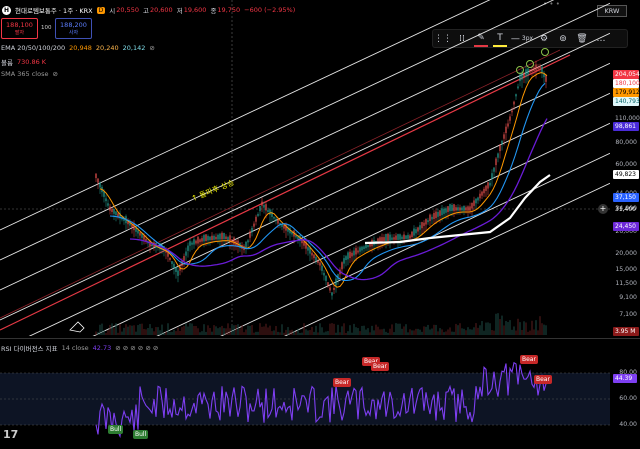 The image size is (640, 449). Describe the element at coordinates (77, 327) in the screenshot. I see `pattern-marker-icon` at that location.